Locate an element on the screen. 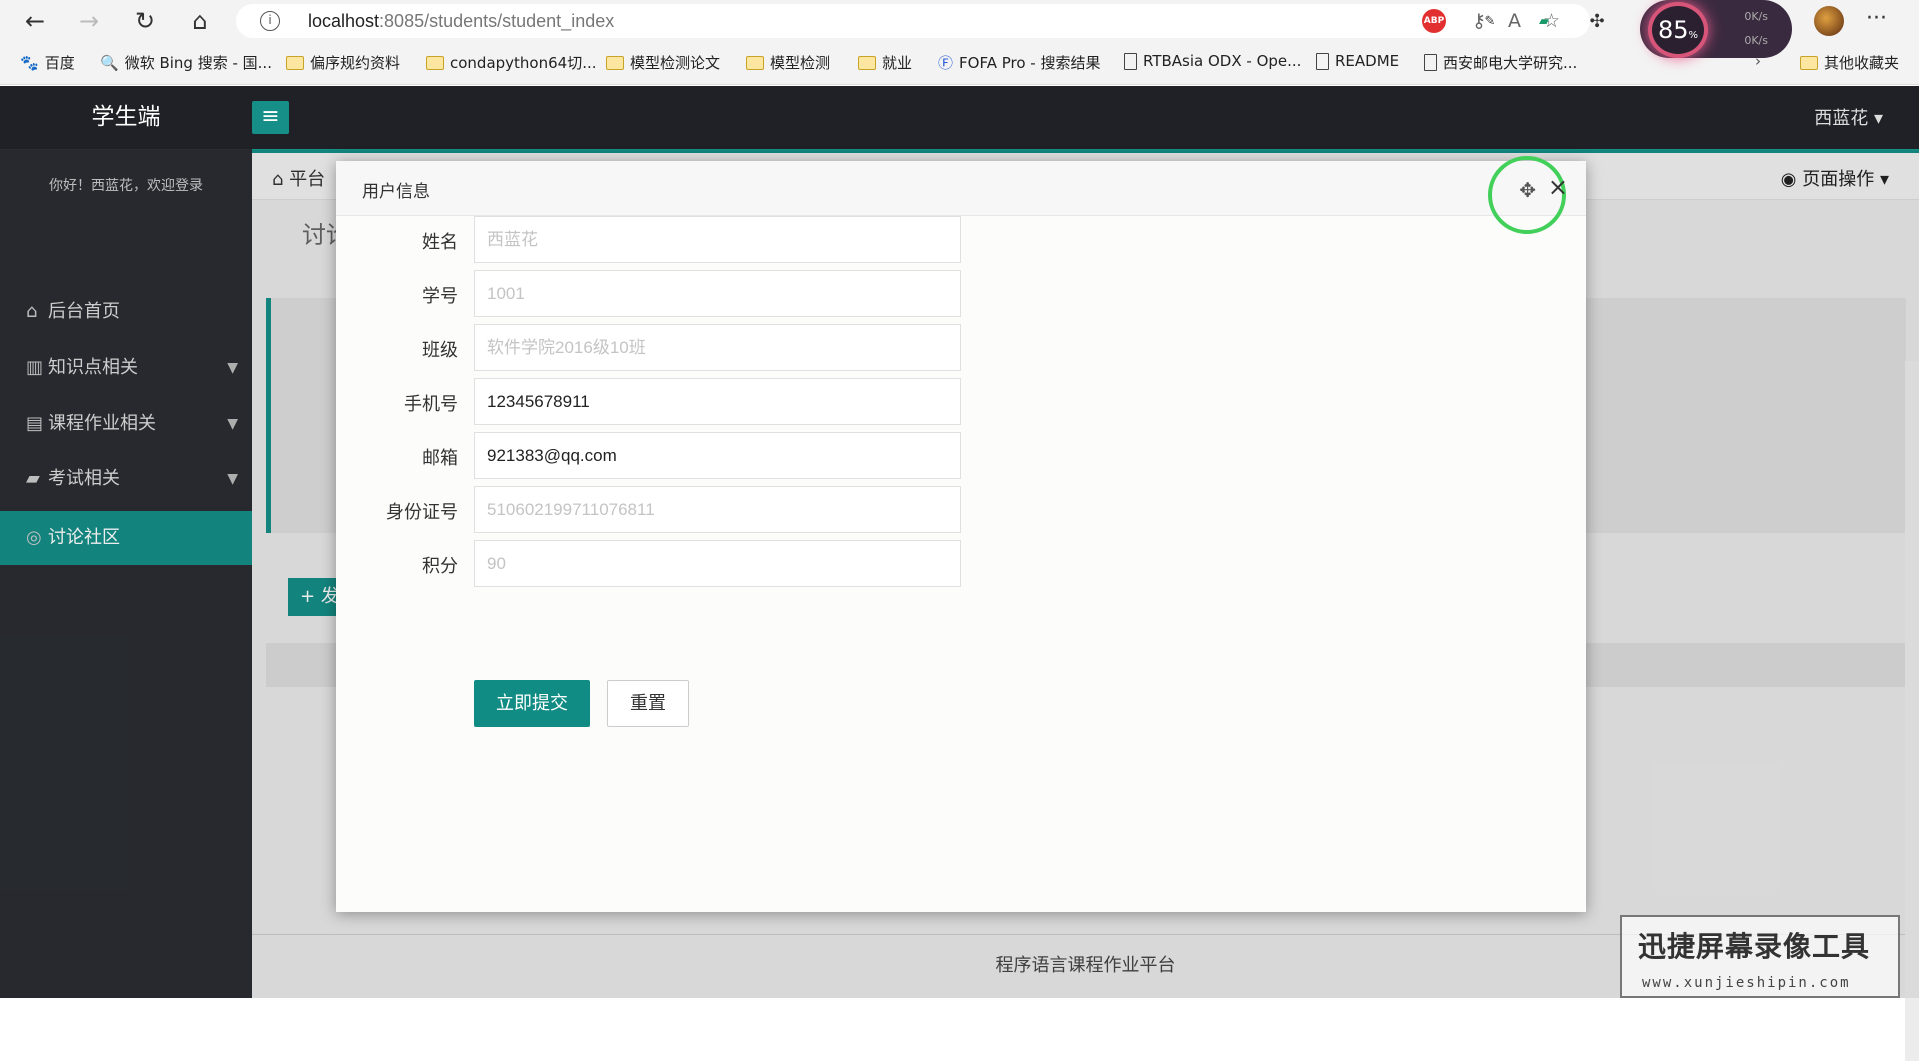  class-field: 软件学院2016级10班 is located at coordinates (717, 347).